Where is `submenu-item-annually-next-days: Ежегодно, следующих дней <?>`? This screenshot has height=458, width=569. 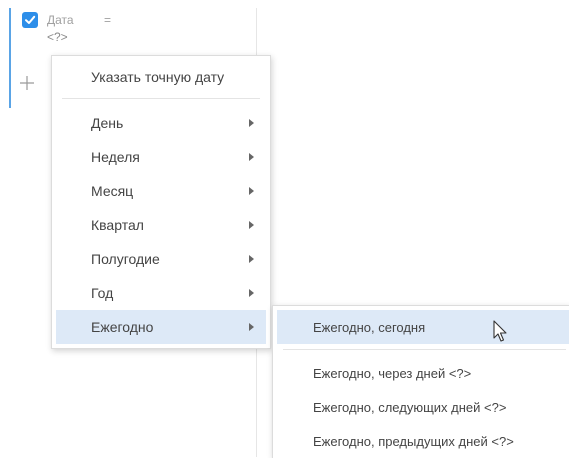
submenu-item-annually-next-days: Ежегодно, следующих дней <?> is located at coordinates (423, 407).